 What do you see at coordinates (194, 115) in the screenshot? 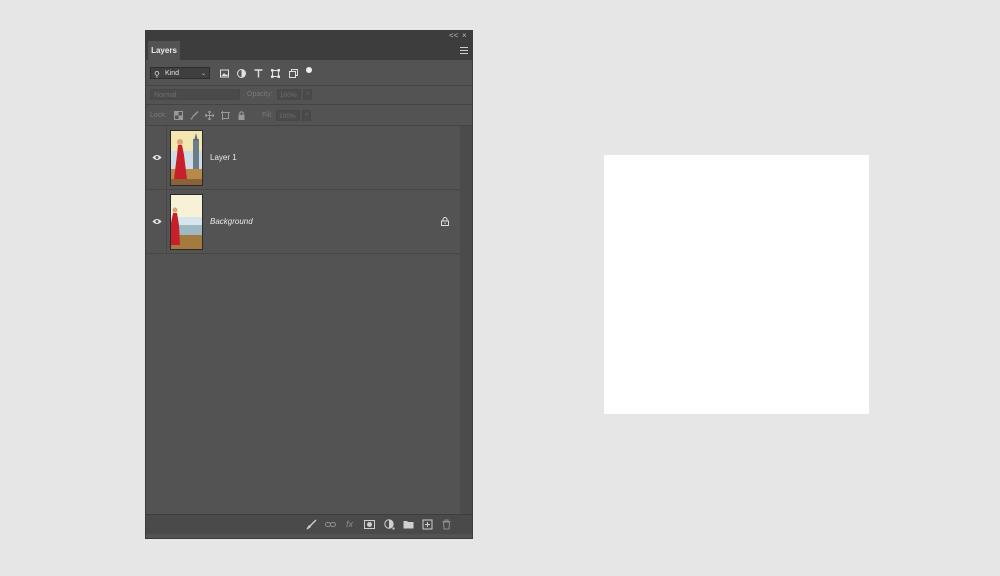
I see `lock-paint-icon` at bounding box center [194, 115].